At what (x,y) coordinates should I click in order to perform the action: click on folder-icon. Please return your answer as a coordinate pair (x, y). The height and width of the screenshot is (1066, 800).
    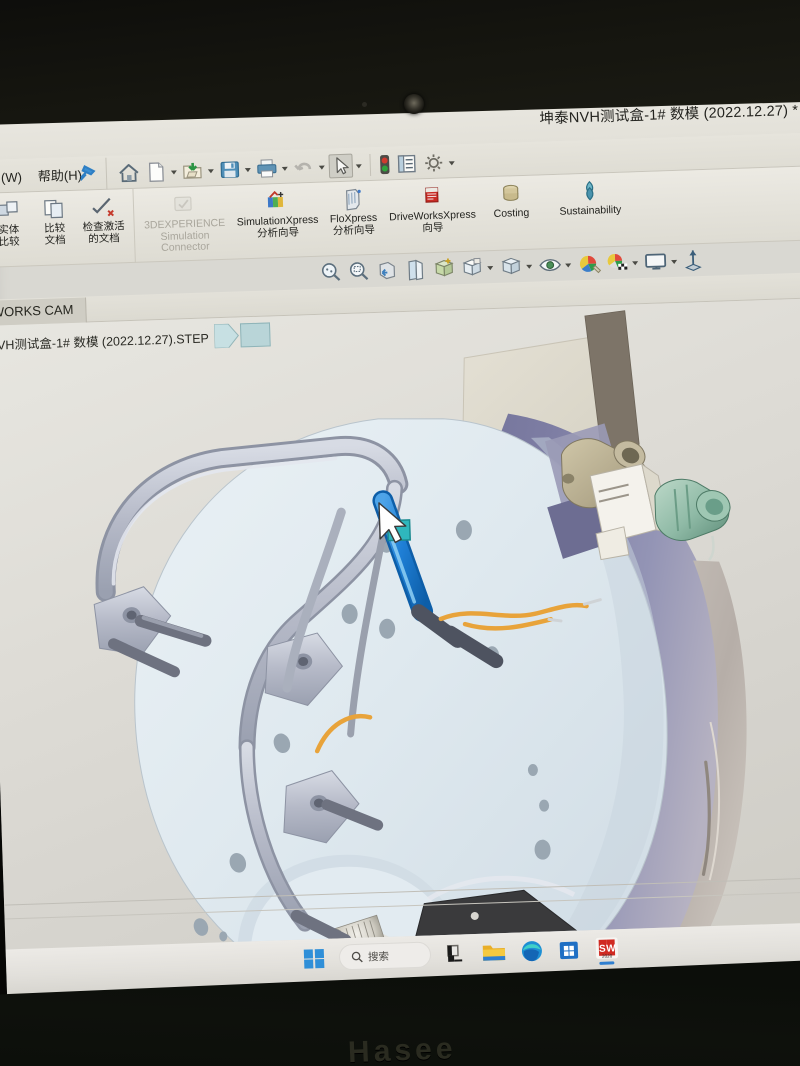
    Looking at the image, I should click on (494, 952).